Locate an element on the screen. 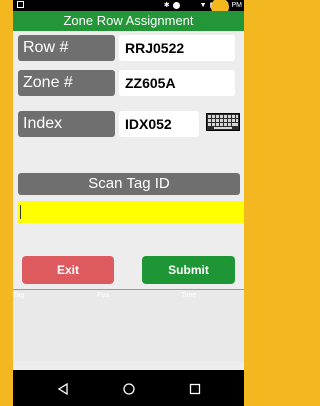  tag-table: Tag Pos Time is located at coordinates (128, 325).